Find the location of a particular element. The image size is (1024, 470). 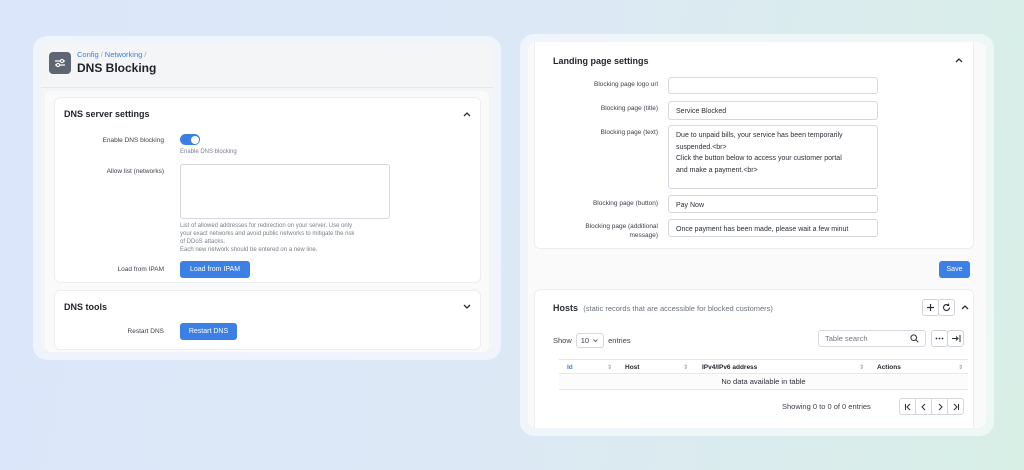

save-button: Save is located at coordinates (954, 269).